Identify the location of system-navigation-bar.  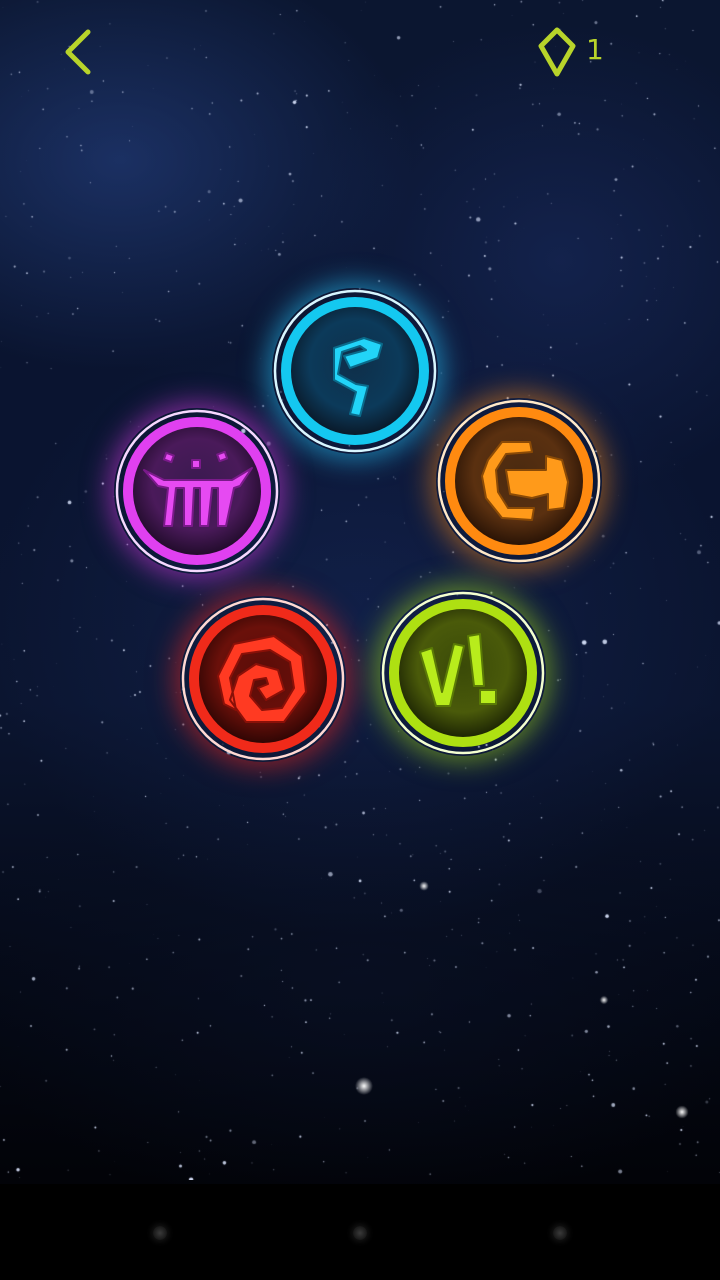
(360, 1232).